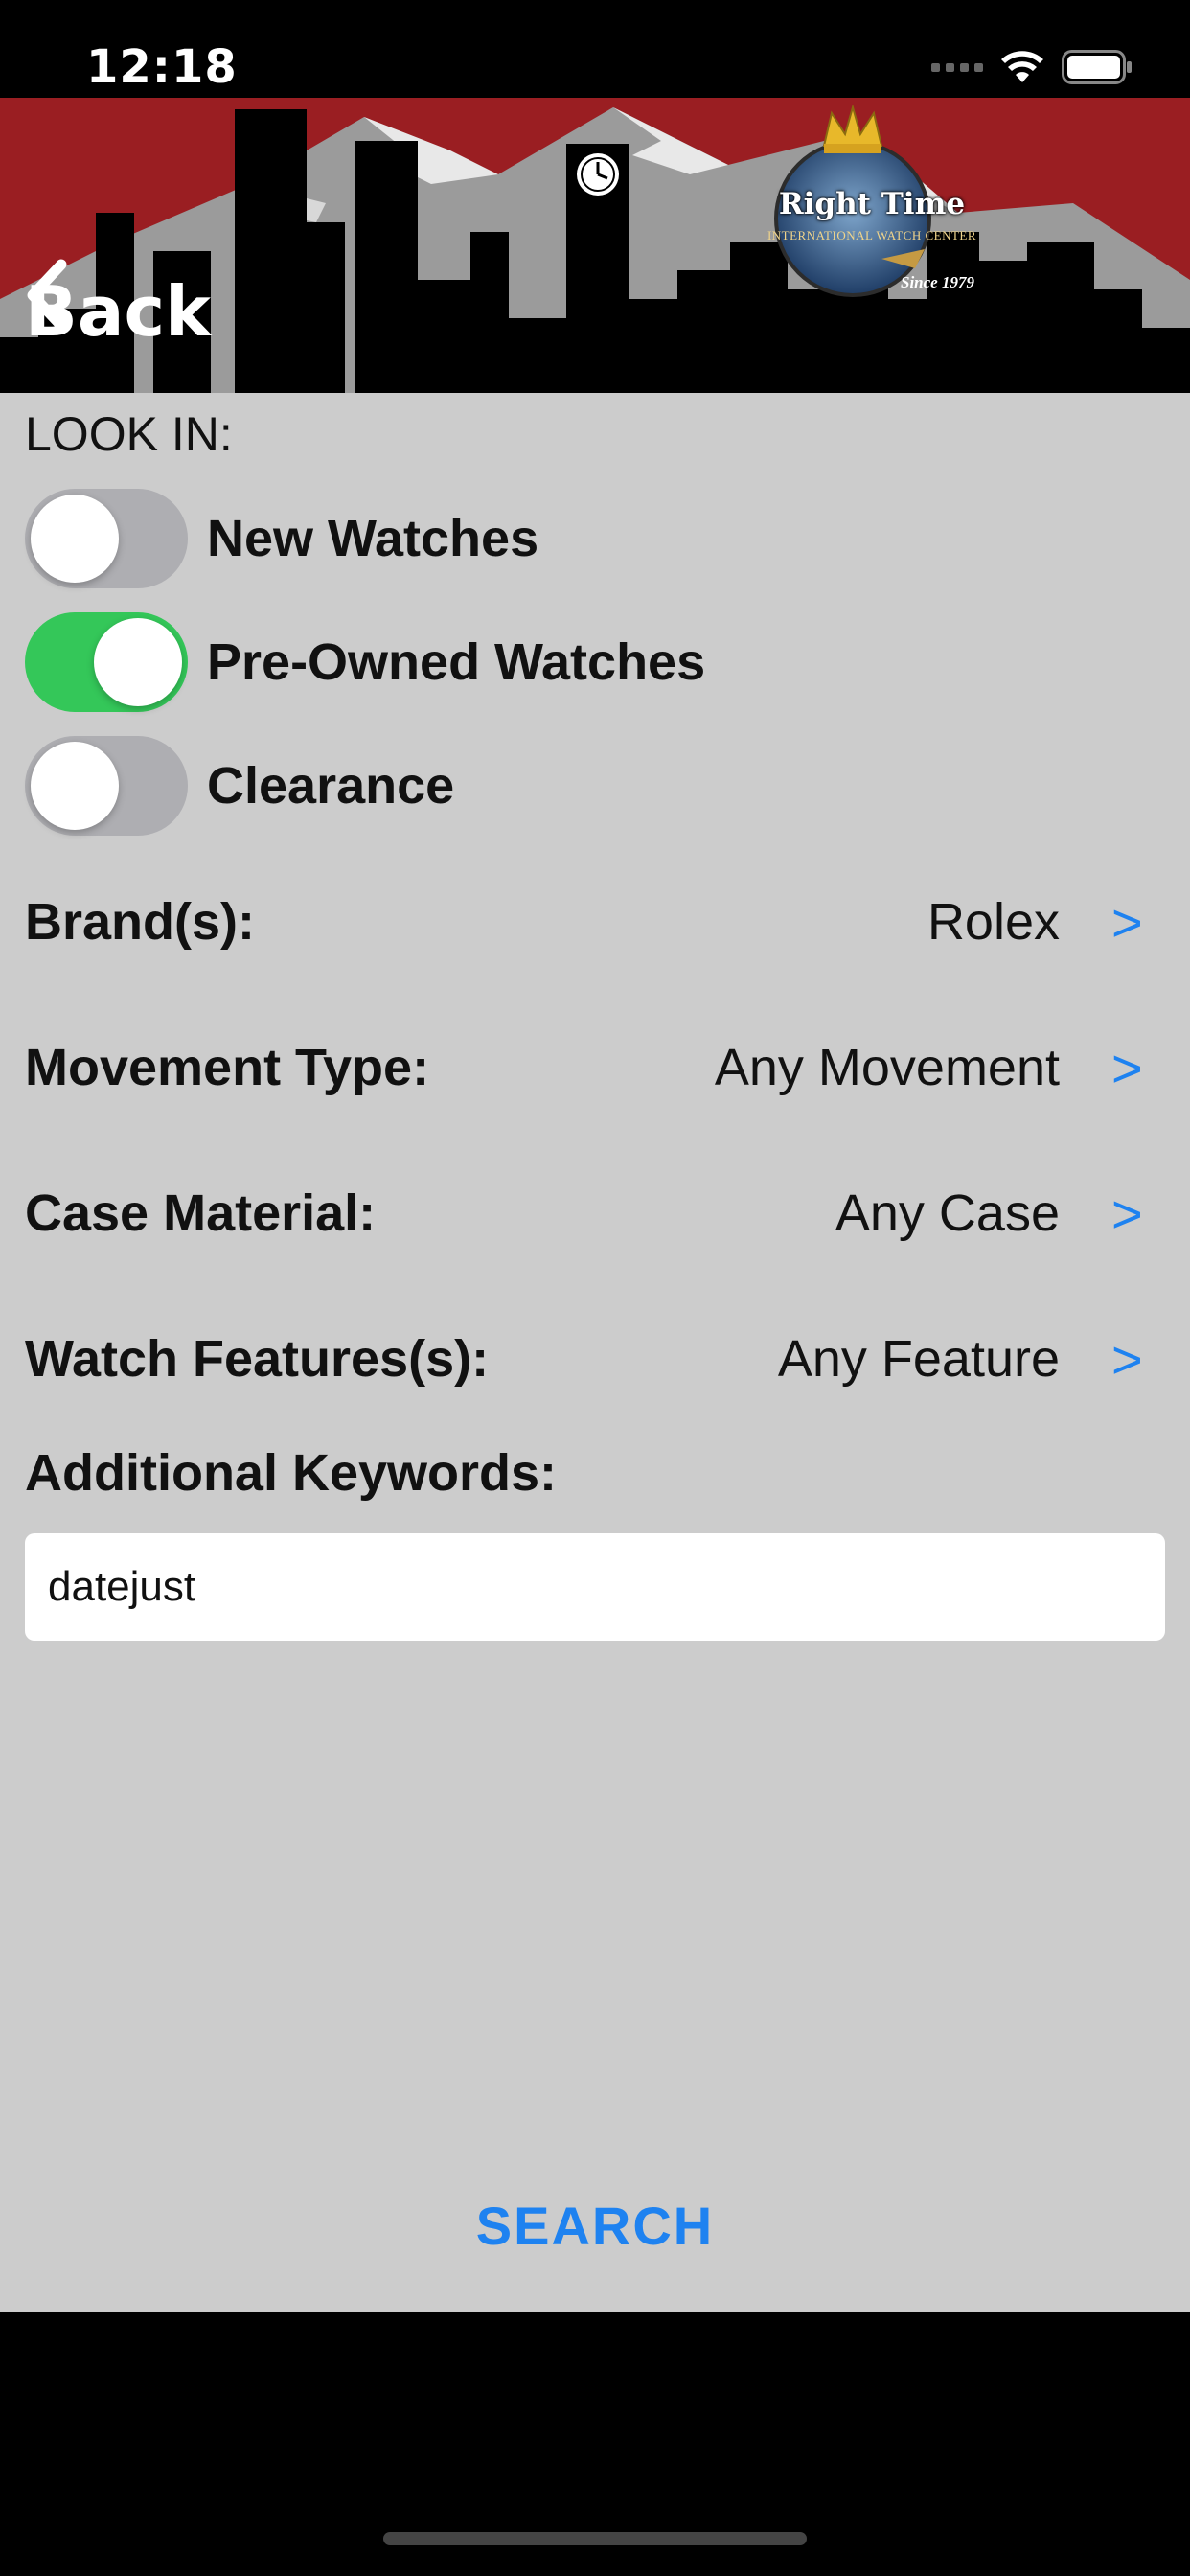 The width and height of the screenshot is (1190, 2576). What do you see at coordinates (872, 235) in the screenshot?
I see `logo-subtitle: INTERNATIONAL WATCH CENTER` at bounding box center [872, 235].